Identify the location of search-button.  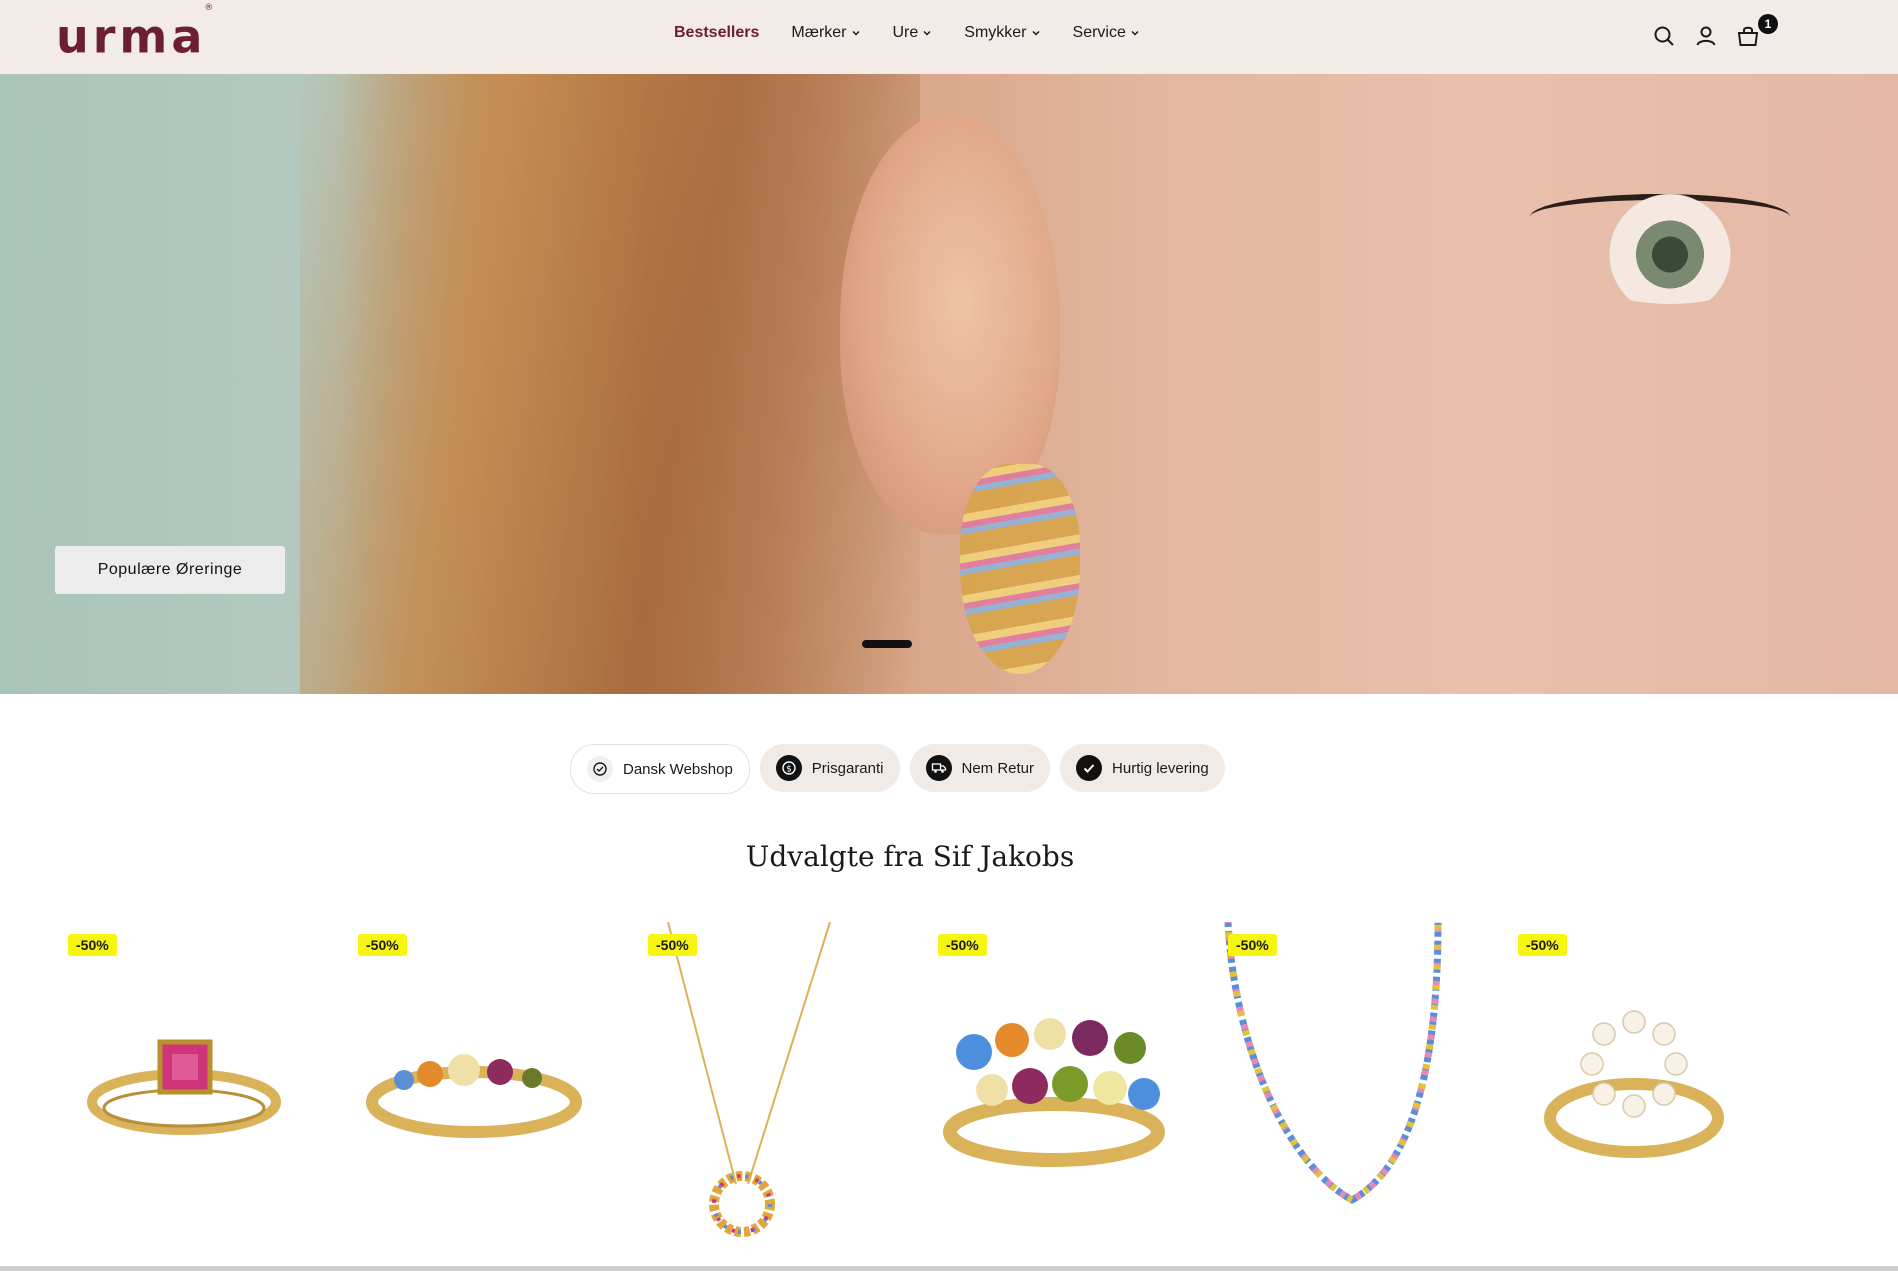
(1664, 36).